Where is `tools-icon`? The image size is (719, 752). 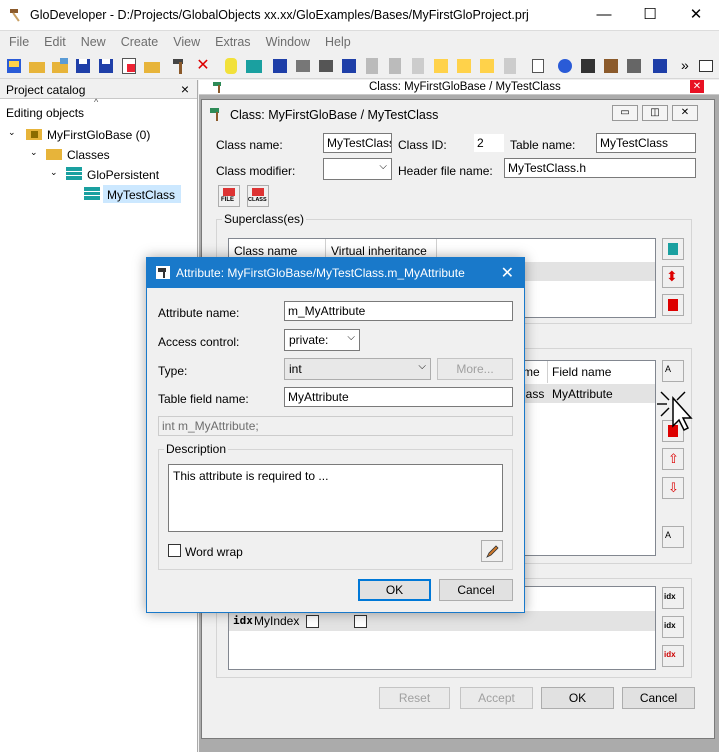 tools-icon is located at coordinates (611, 66).